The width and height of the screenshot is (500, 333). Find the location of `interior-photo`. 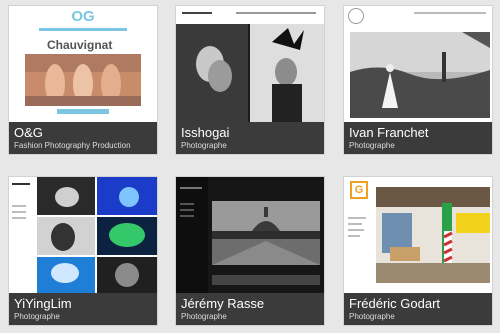

interior-photo is located at coordinates (433, 235).